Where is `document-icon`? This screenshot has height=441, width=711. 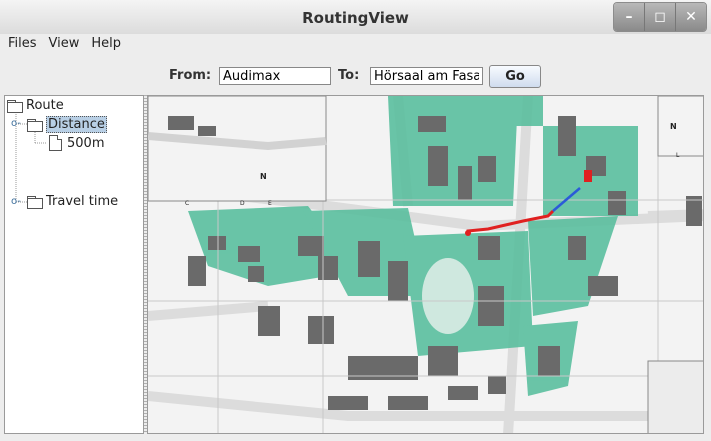 document-icon is located at coordinates (55, 143).